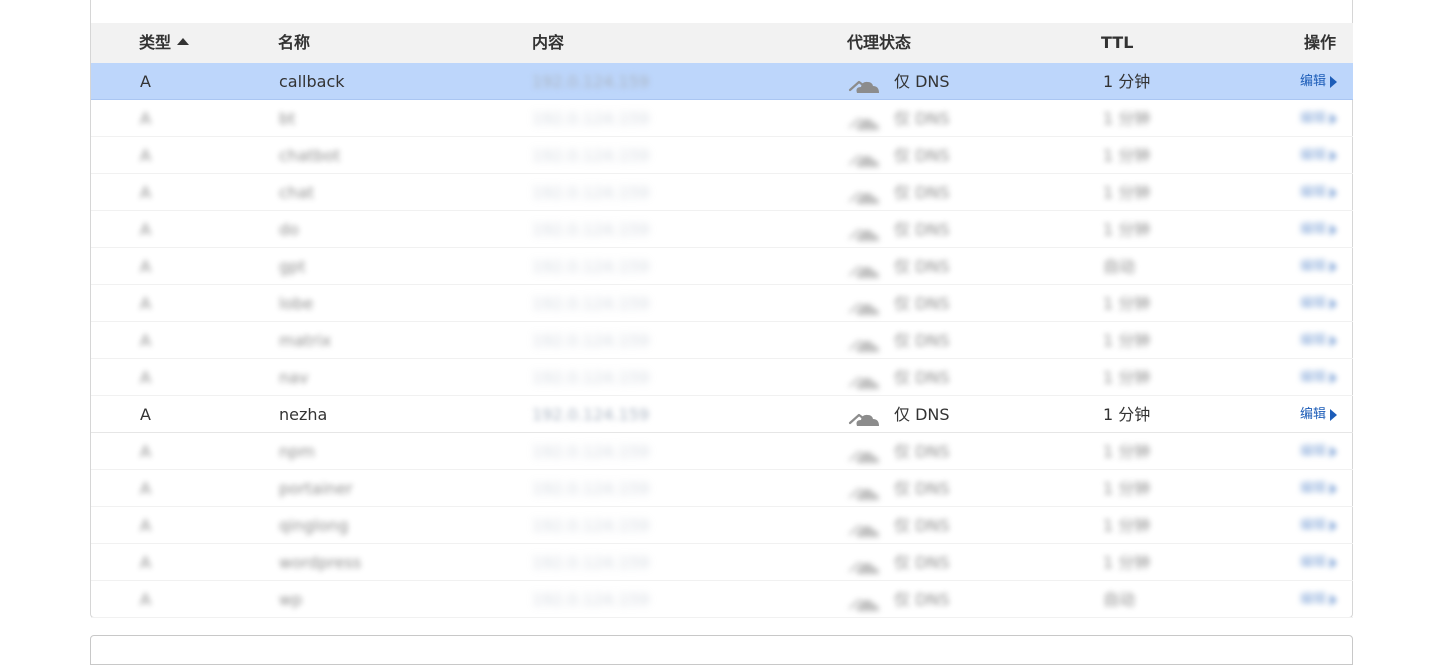 The height and width of the screenshot is (665, 1442). What do you see at coordinates (722, 488) in the screenshot?
I see `table-row: Aportainer 192.0.124.159 仅 DNS 1 分钟 编辑` at bounding box center [722, 488].